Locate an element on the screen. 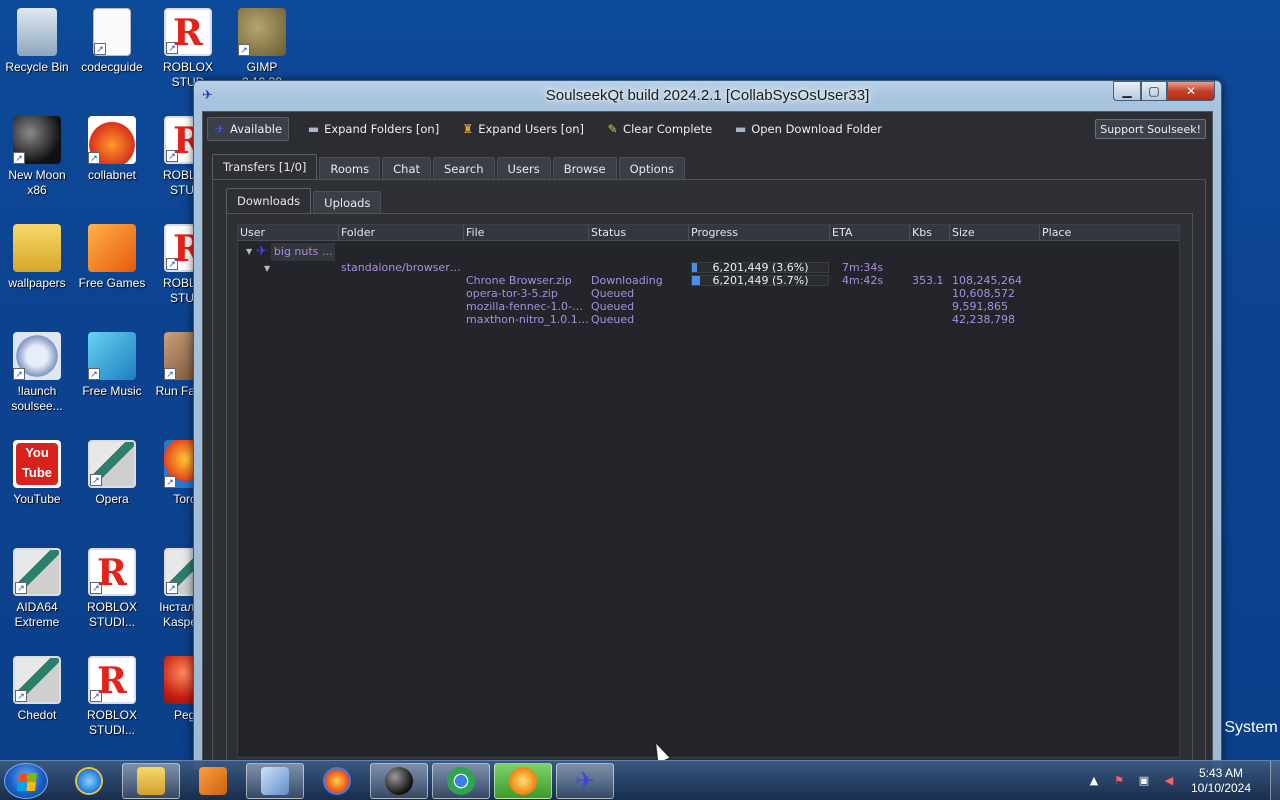 This screenshot has width=1280, height=800. desktop-icon-youtube: You Tube is located at coordinates (37, 473).